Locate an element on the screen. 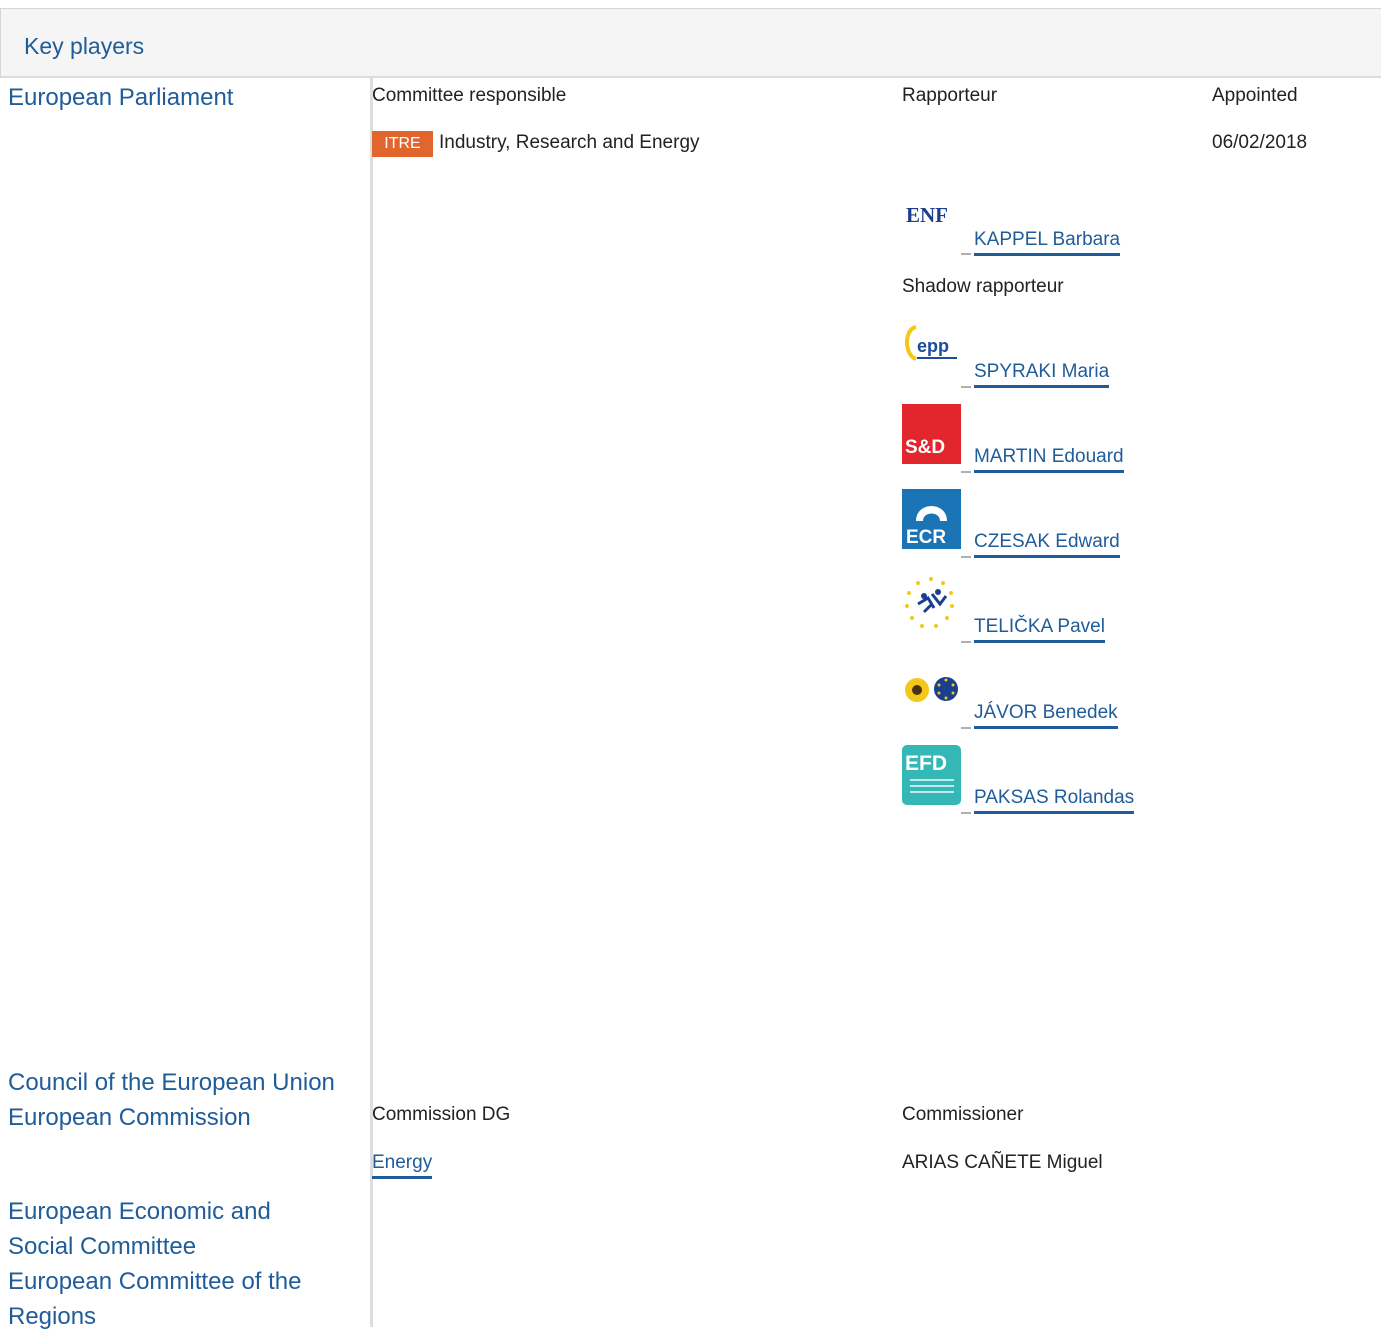 The image size is (1383, 1334). institution-european-parliament: European Parliament is located at coordinates (120, 97).